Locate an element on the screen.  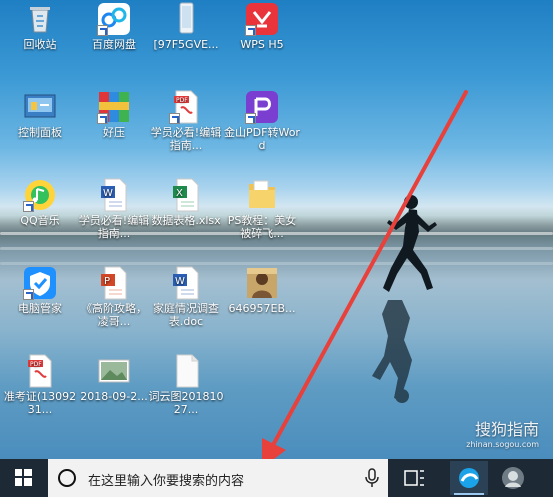
desktop-icon-baidu-netdisk: 百度网盘 is located at coordinates (114, 26).